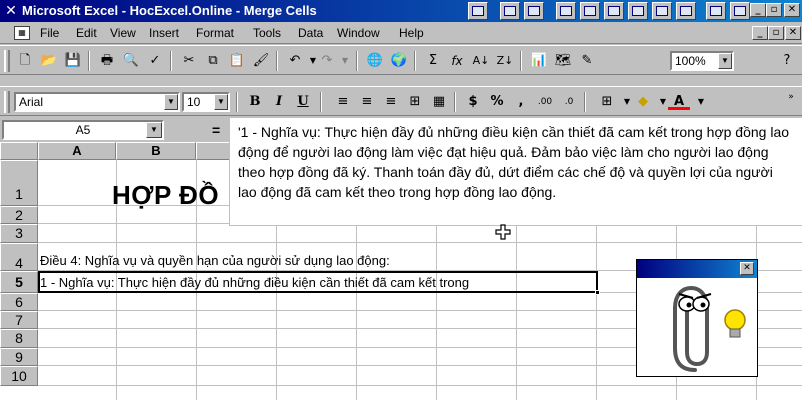 This screenshot has width=802, height=400. What do you see at coordinates (679, 101) in the screenshot?
I see `font-color-icon: A` at bounding box center [679, 101].